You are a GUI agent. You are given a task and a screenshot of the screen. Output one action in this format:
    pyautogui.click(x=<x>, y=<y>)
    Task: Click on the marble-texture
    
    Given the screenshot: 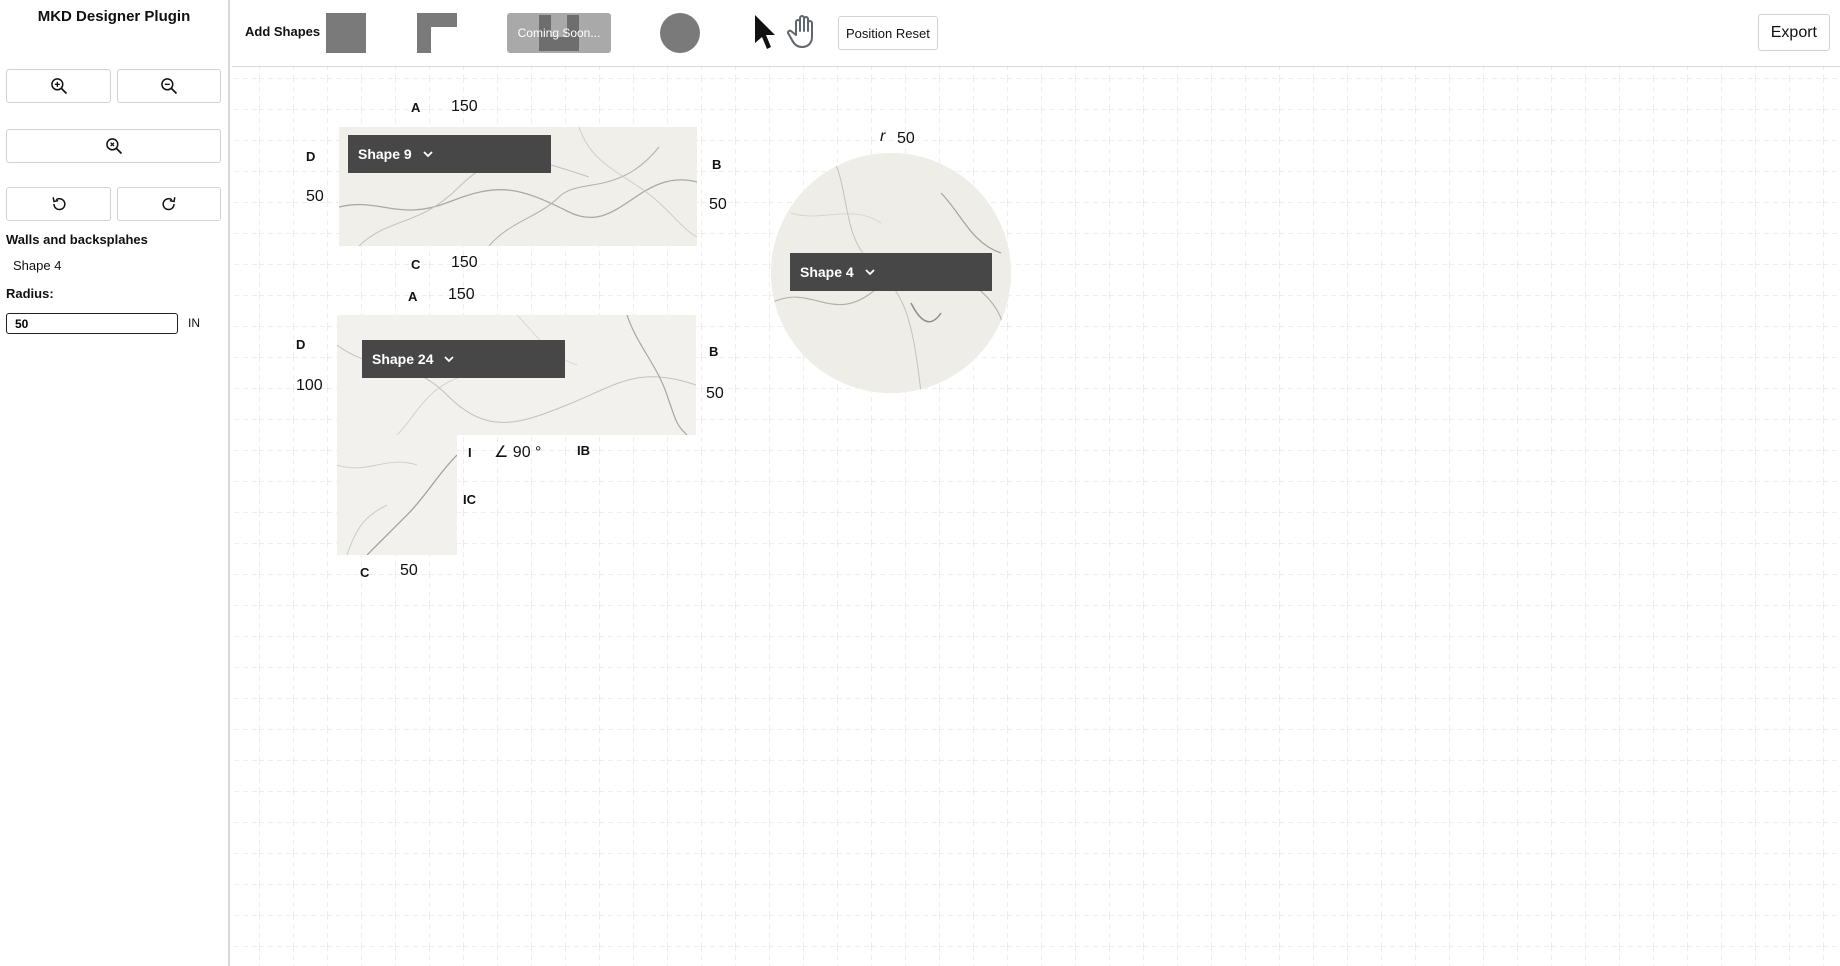 What is the action you would take?
    pyautogui.click(x=397, y=495)
    